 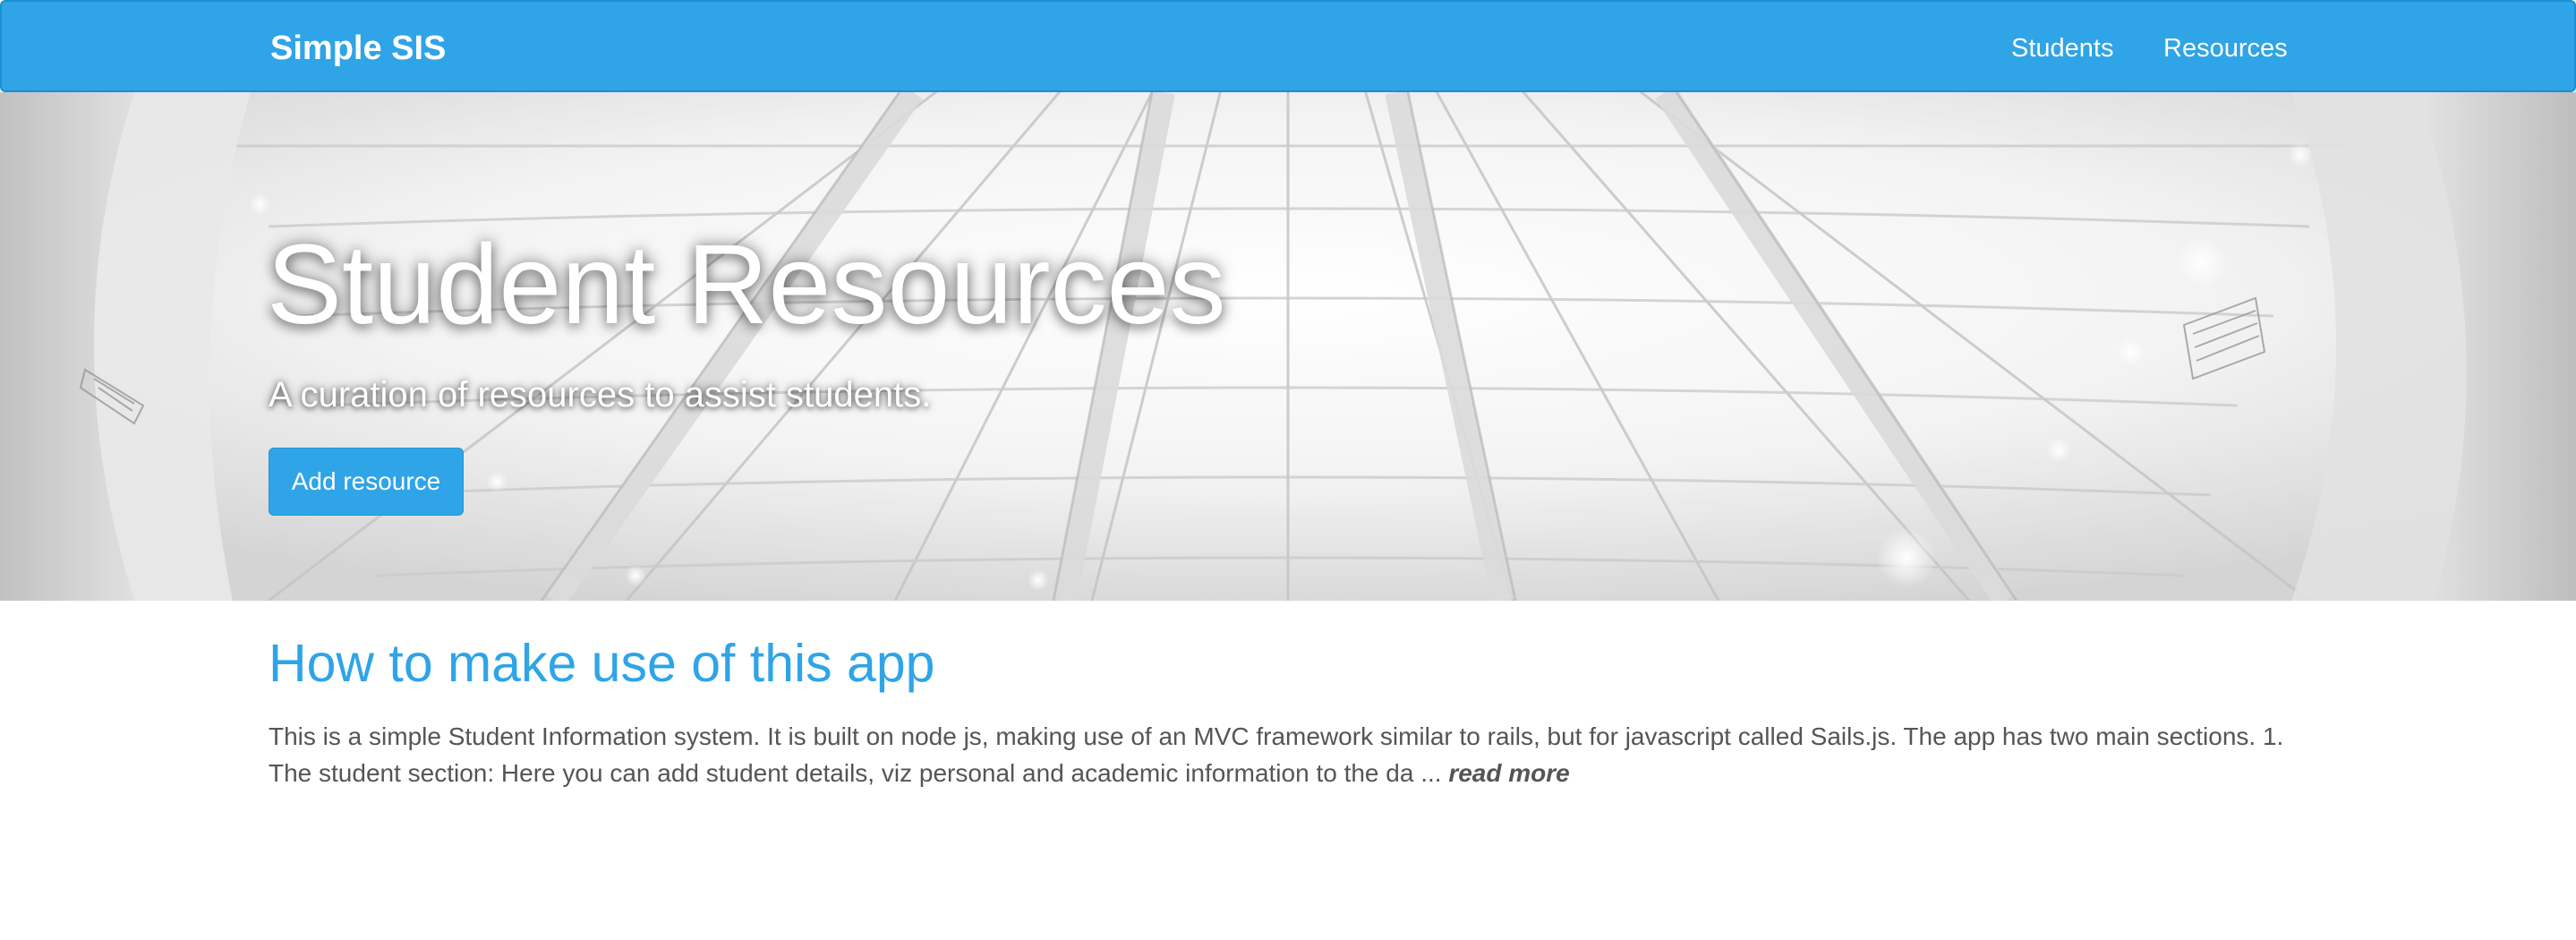 What do you see at coordinates (366, 482) in the screenshot?
I see `add-resource-button: Add resource` at bounding box center [366, 482].